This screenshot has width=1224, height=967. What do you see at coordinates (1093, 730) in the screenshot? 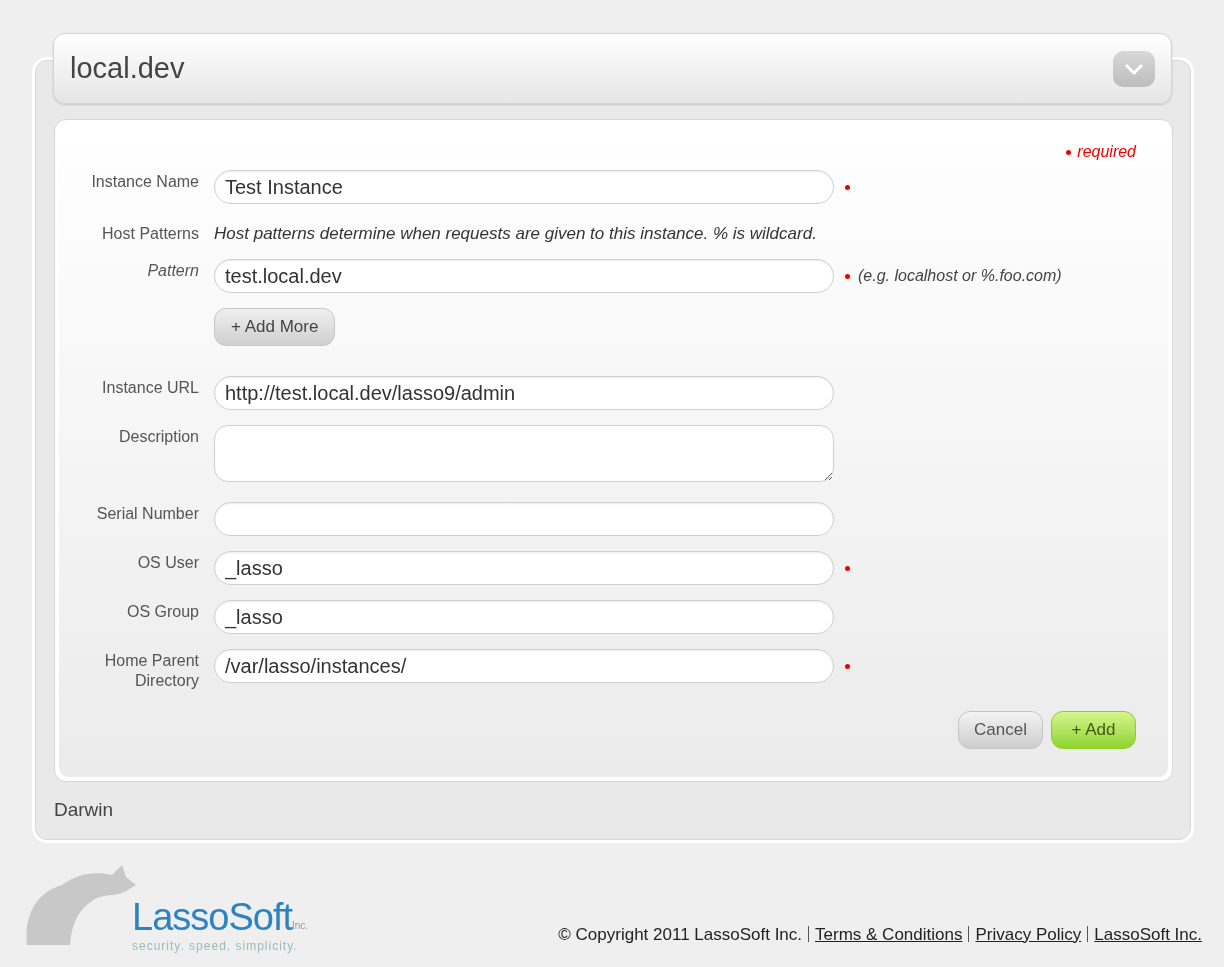
I see `add-button: + Add` at bounding box center [1093, 730].